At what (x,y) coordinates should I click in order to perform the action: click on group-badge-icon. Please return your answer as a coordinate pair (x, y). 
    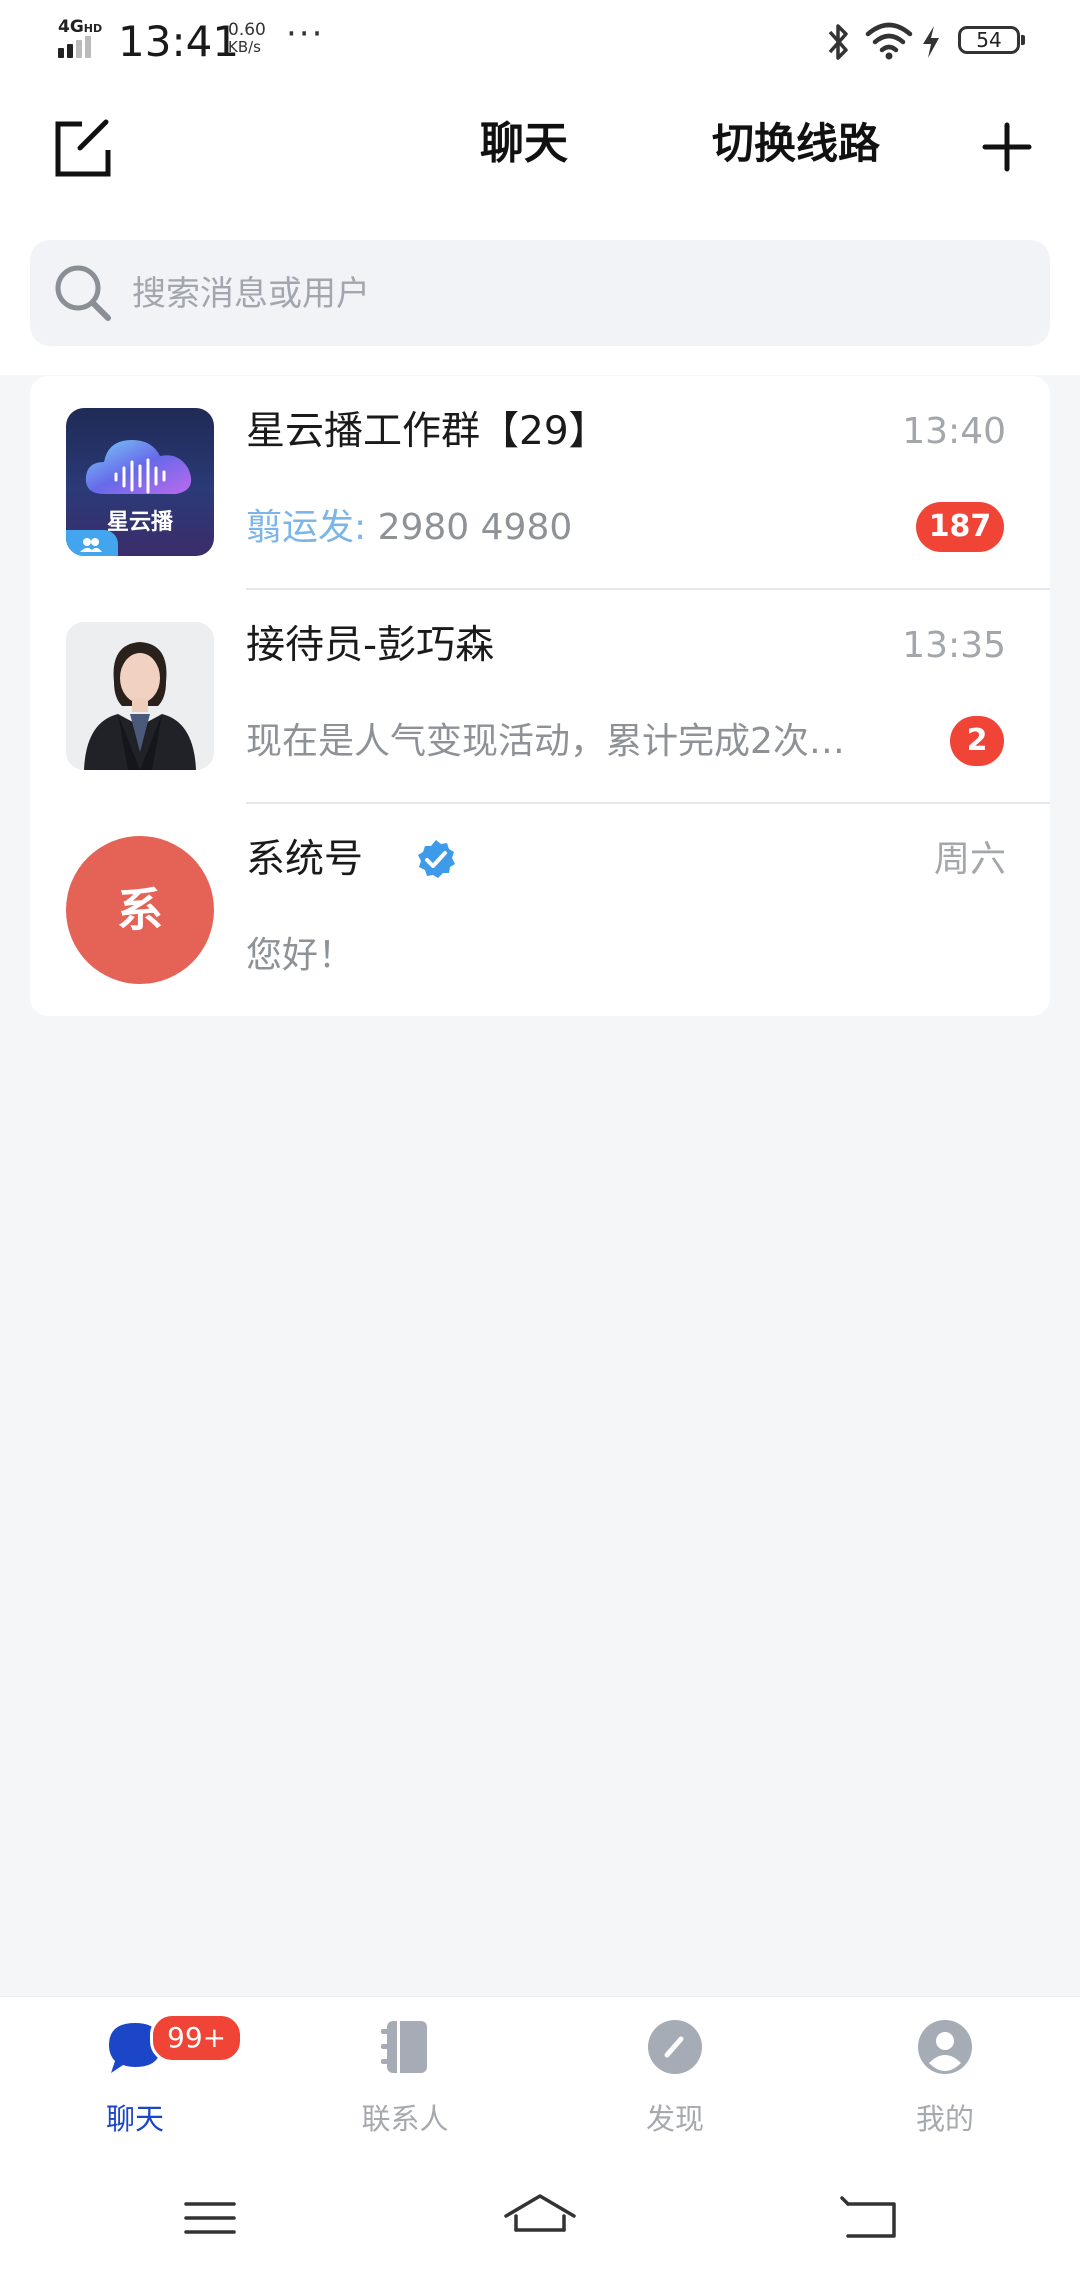
    Looking at the image, I should click on (92, 543).